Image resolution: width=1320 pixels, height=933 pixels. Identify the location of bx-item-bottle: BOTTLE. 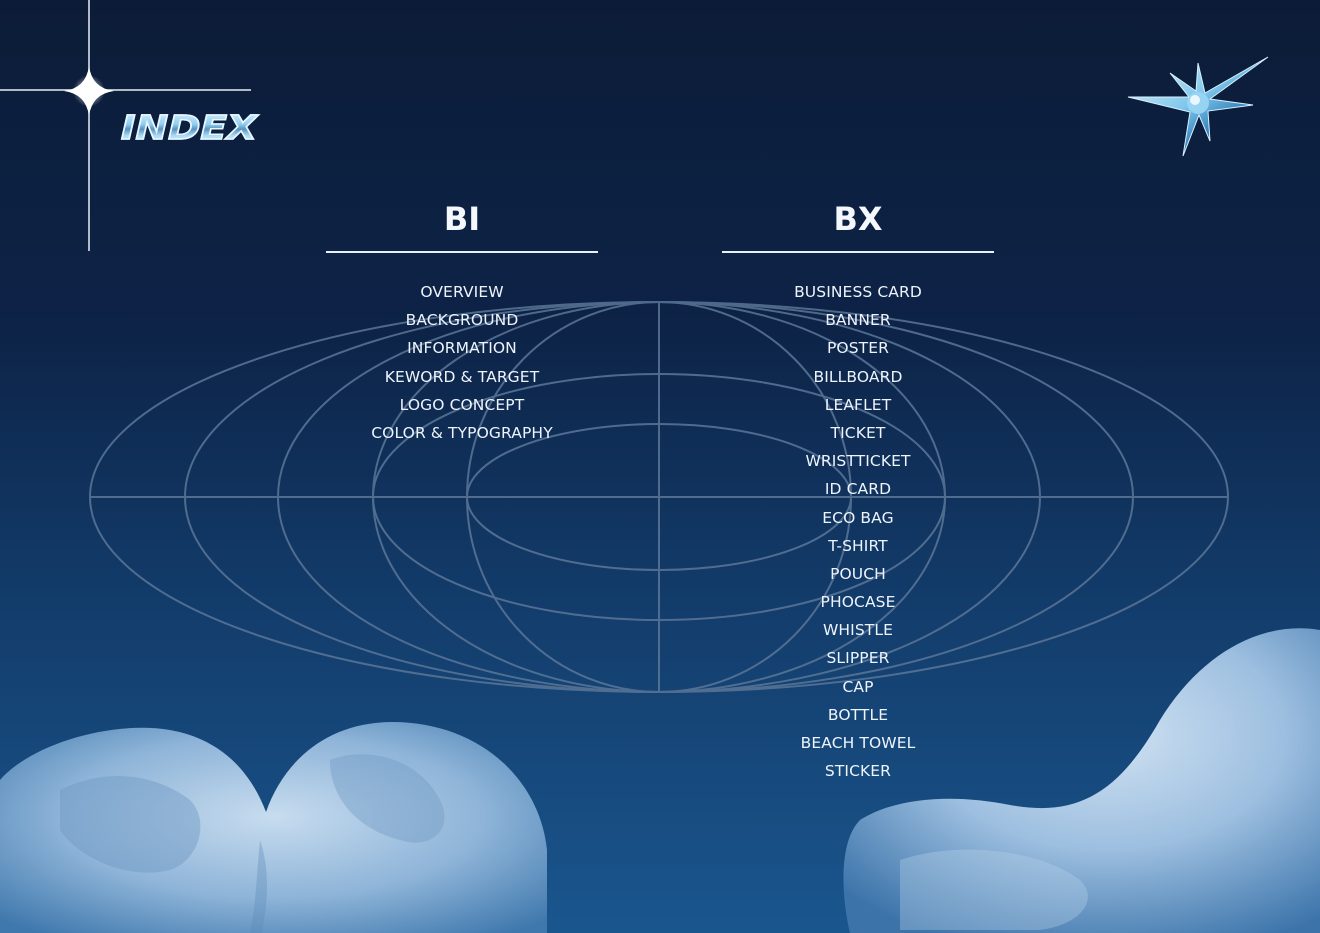
(858, 715).